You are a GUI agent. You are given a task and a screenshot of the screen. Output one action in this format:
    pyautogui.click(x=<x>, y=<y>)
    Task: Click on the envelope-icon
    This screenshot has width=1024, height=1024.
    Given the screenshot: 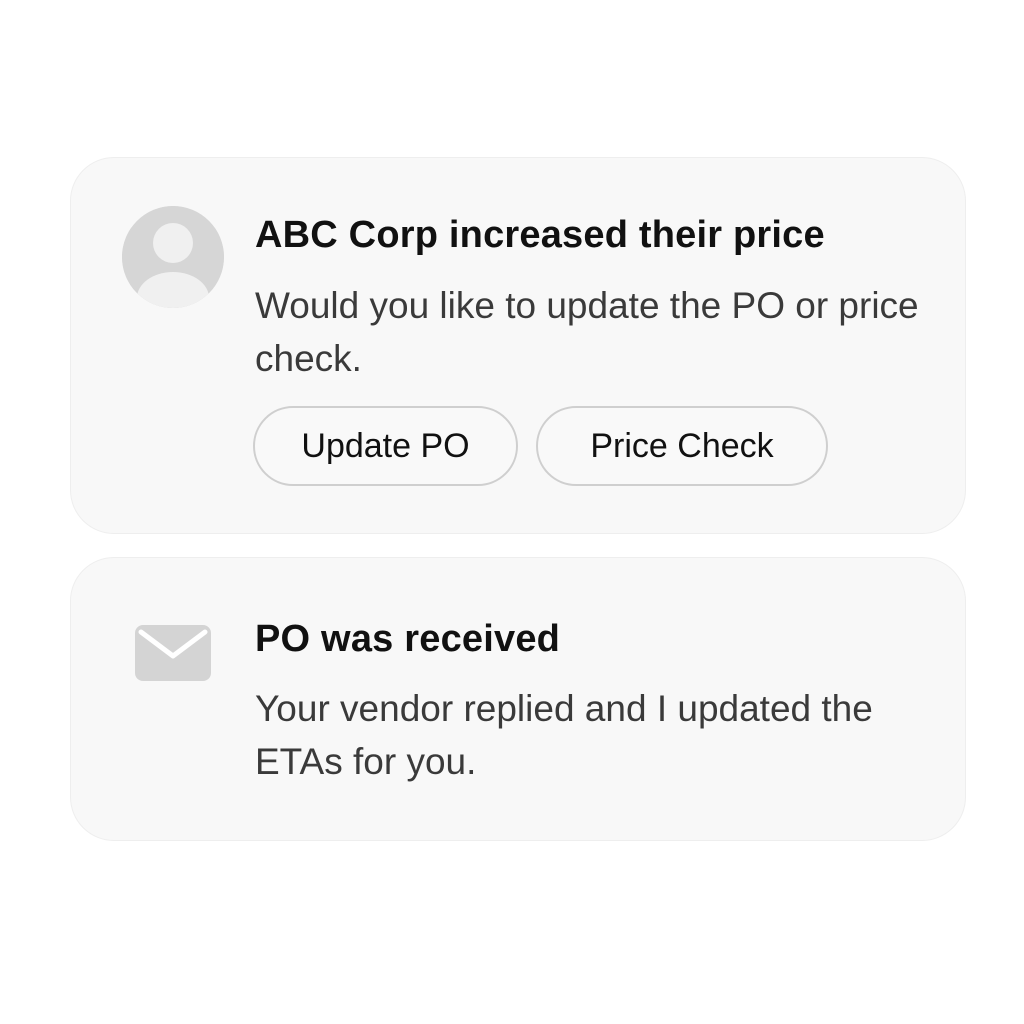 What is the action you would take?
    pyautogui.click(x=173, y=653)
    